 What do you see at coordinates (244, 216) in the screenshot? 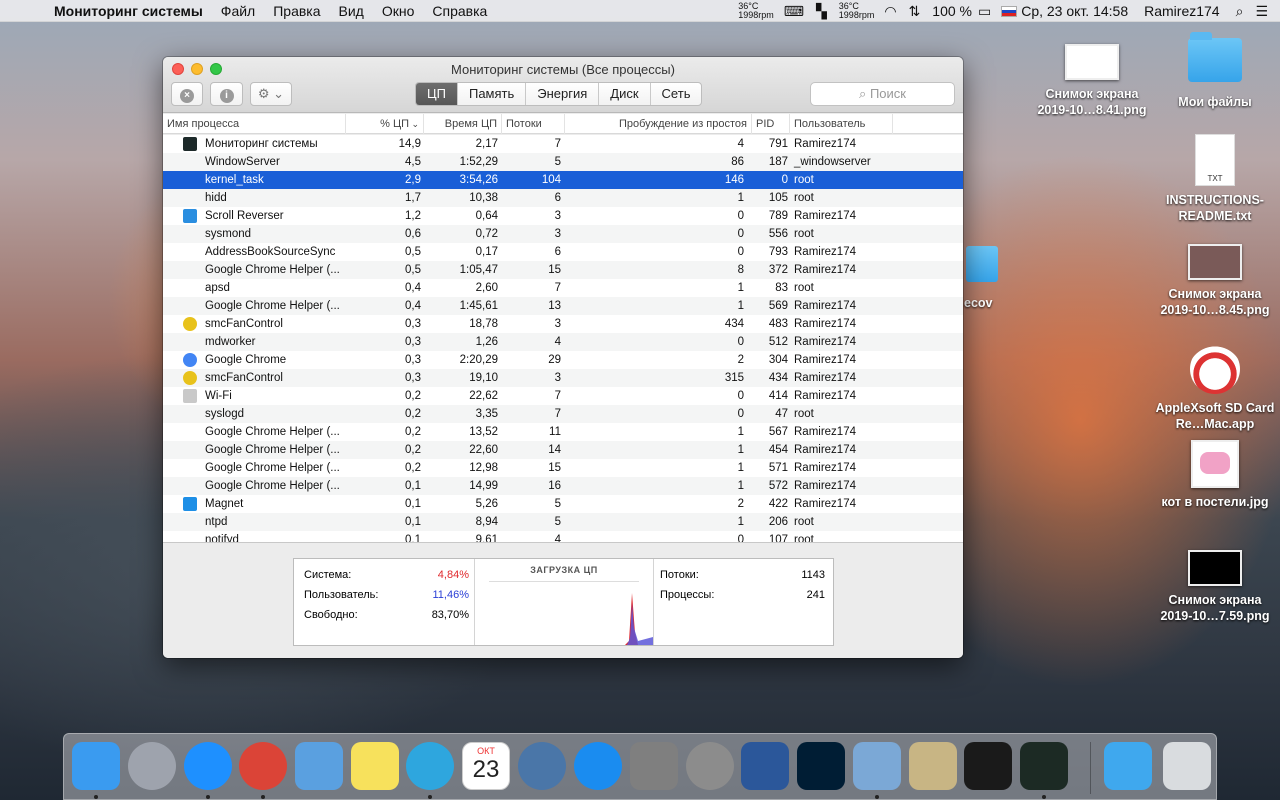
I see `process-name: Scroll Reverser` at bounding box center [244, 216].